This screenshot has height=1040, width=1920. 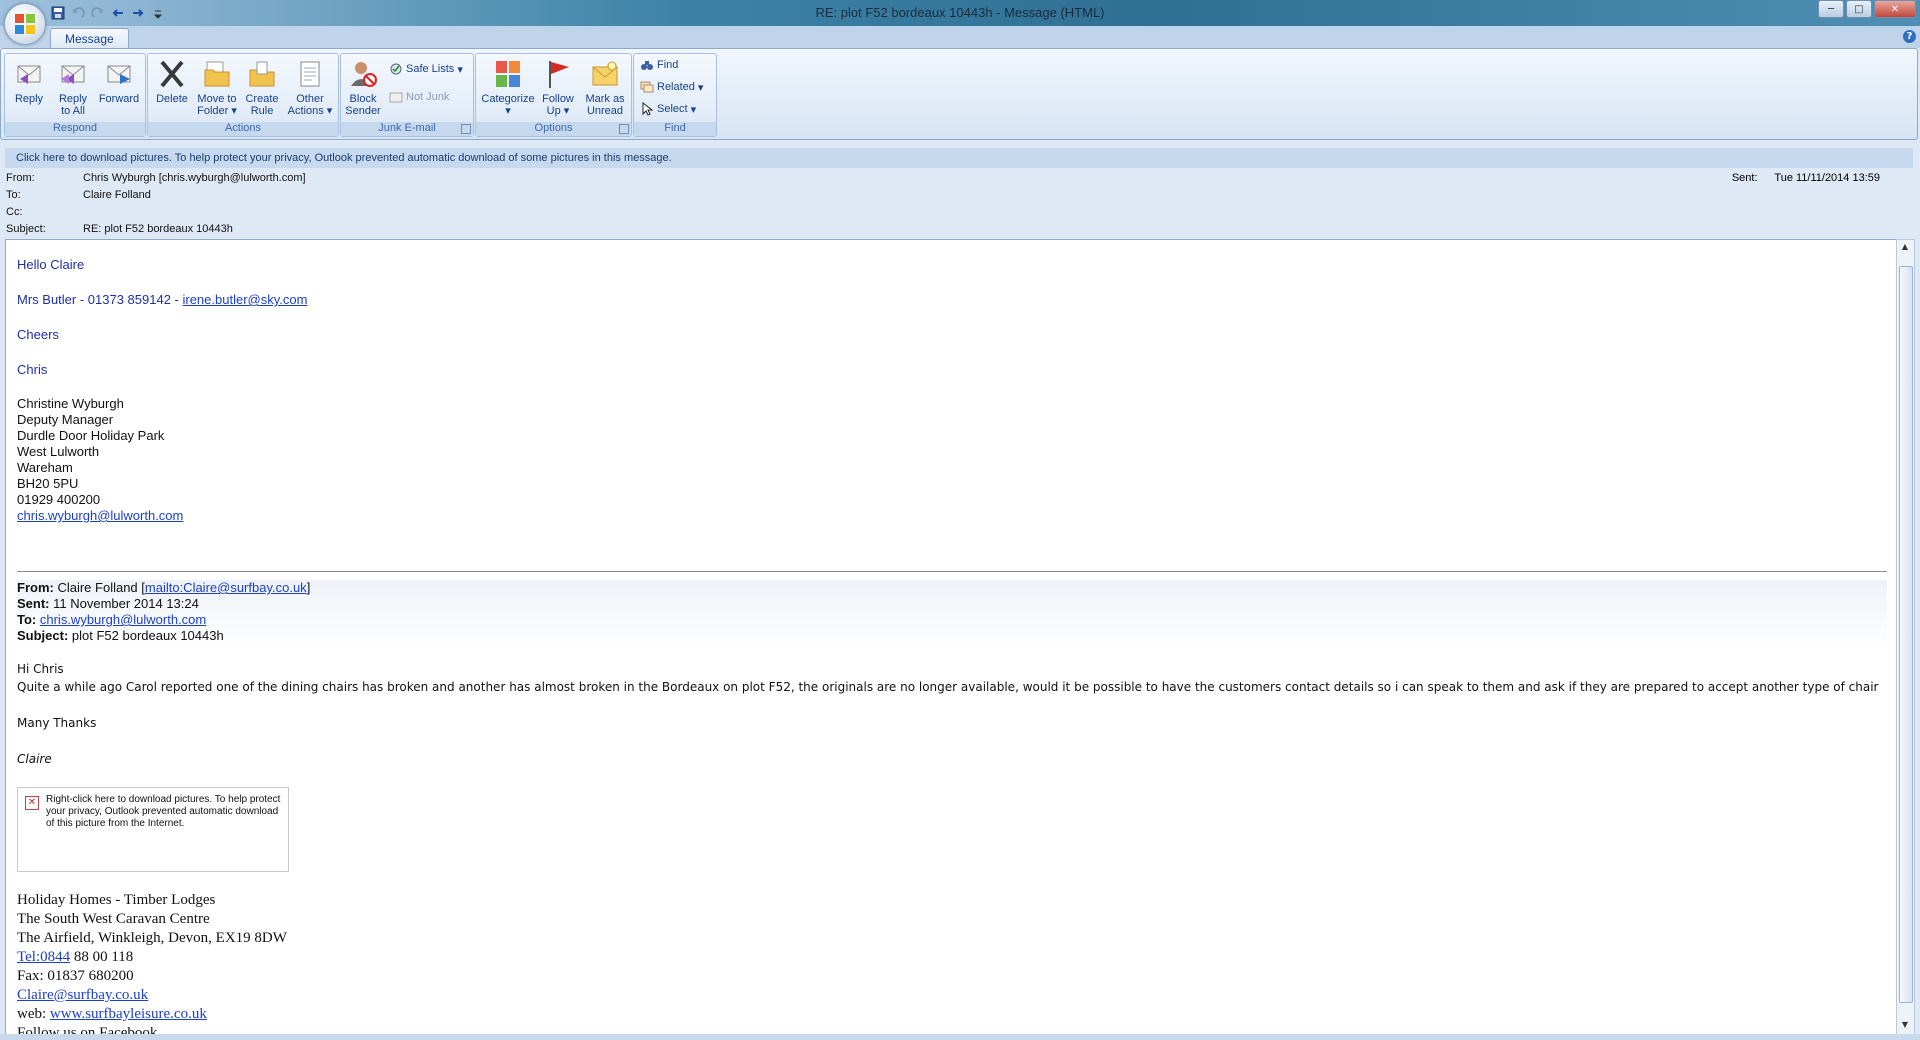 What do you see at coordinates (98, 13) in the screenshot?
I see `redo-icon` at bounding box center [98, 13].